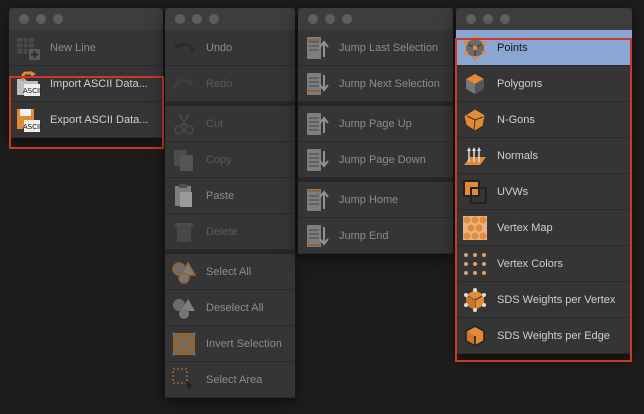 Image resolution: width=644 pixels, height=414 pixels. Describe the element at coordinates (375, 160) in the screenshot. I see `menu-item-jump-page-down: Jump Page Down` at that location.